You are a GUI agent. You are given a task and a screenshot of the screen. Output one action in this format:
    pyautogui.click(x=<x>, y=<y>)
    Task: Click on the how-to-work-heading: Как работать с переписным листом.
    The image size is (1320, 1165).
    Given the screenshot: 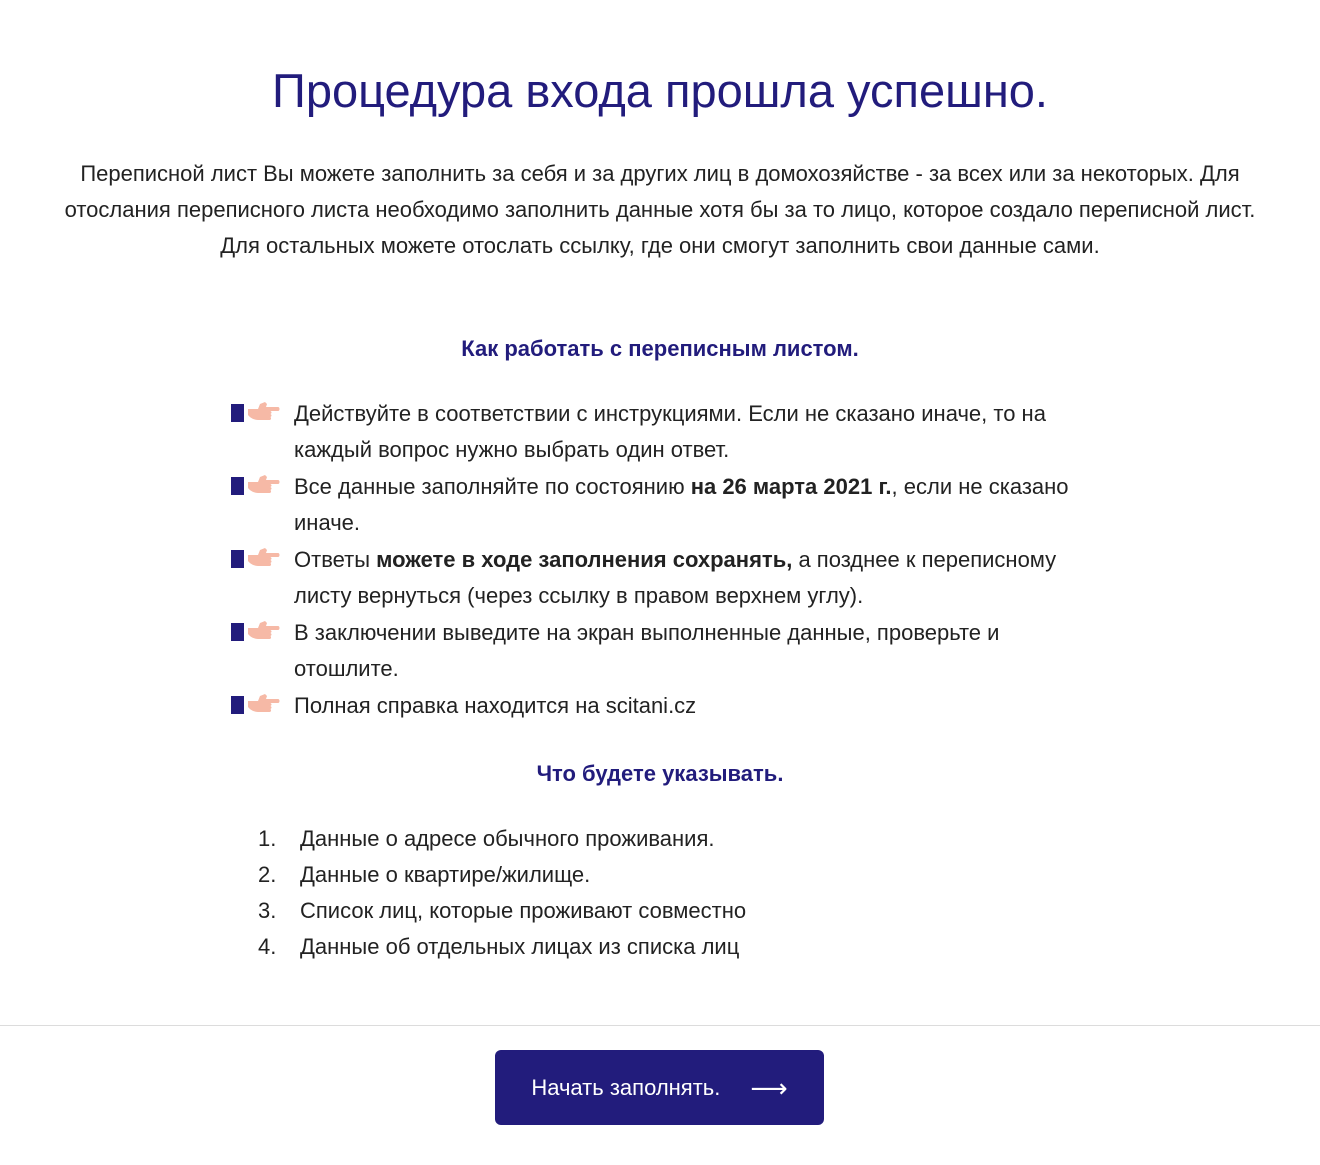 What is the action you would take?
    pyautogui.click(x=660, y=348)
    